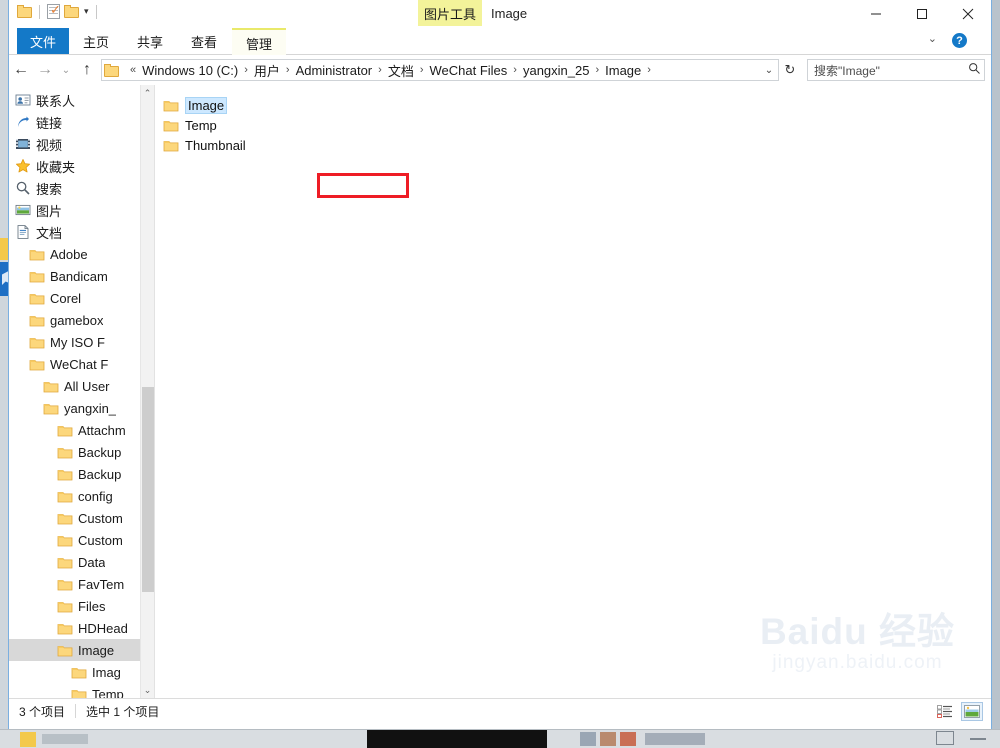 The width and height of the screenshot is (1000, 748). I want to click on breadcrumb-item-documents: 文档, so click(401, 70).